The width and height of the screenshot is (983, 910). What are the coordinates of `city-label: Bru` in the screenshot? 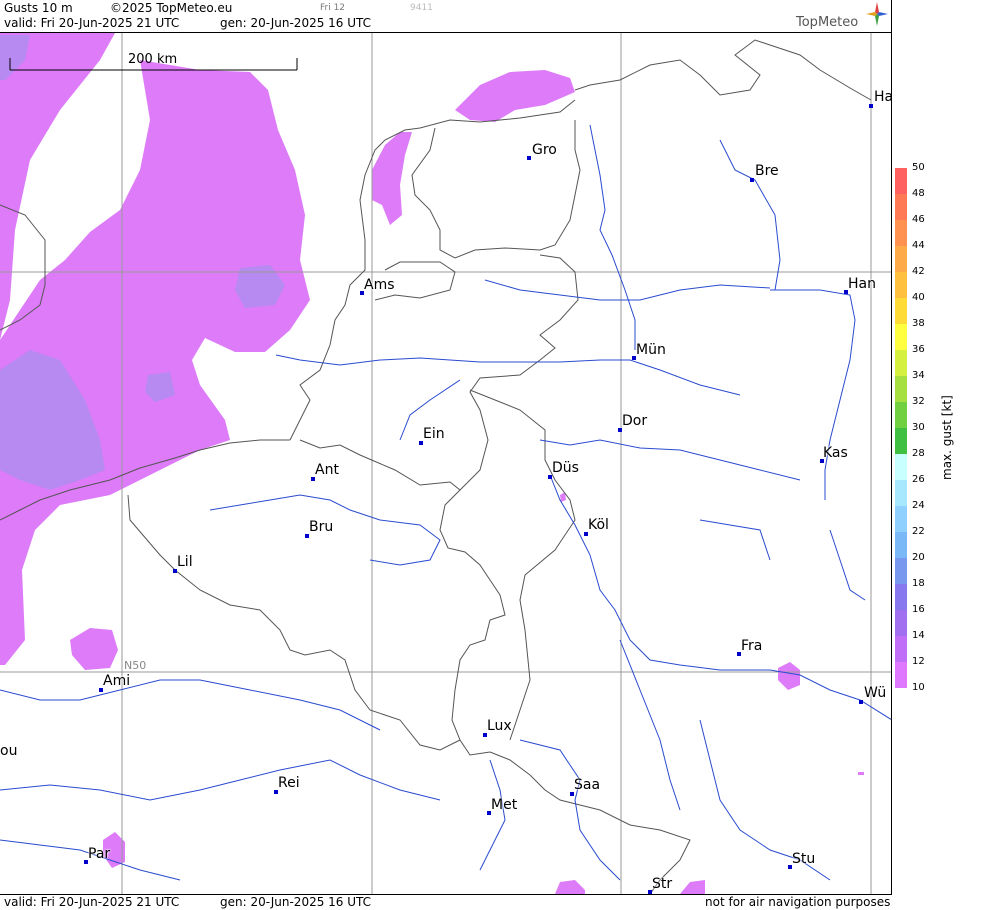 It's located at (321, 527).